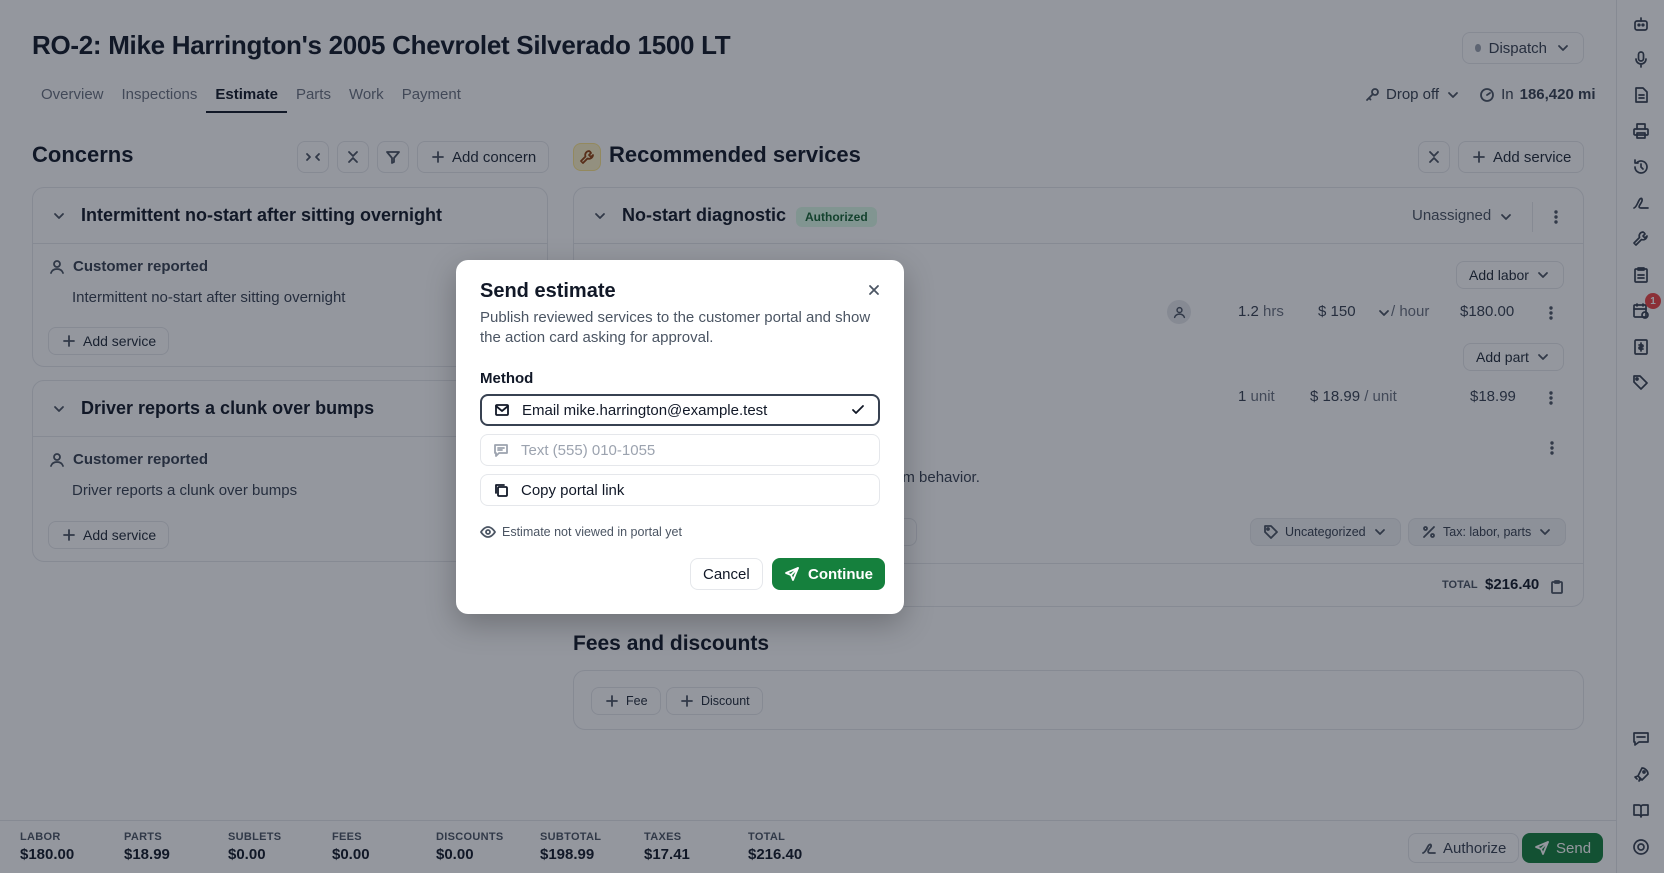 The height and width of the screenshot is (873, 1664). Describe the element at coordinates (501, 450) in the screenshot. I see `message-icon` at that location.